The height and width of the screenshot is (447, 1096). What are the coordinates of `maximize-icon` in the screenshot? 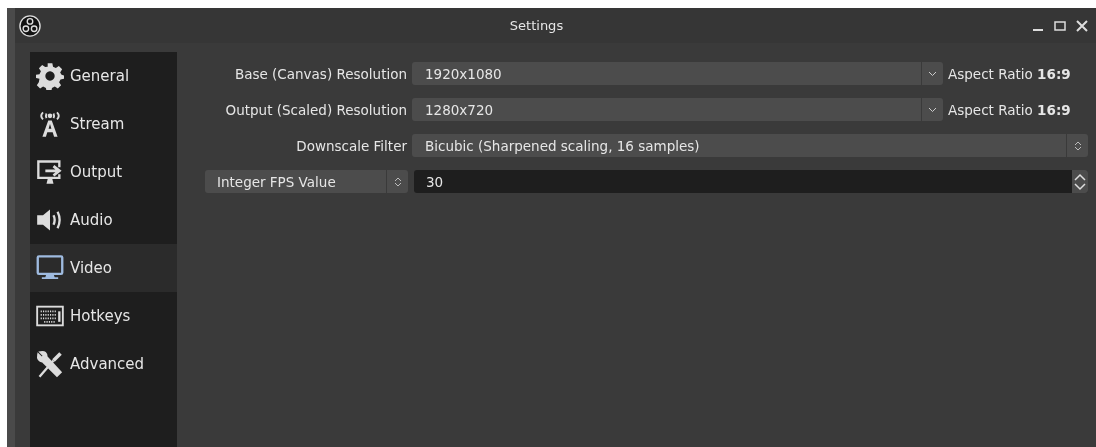 It's located at (1060, 25).